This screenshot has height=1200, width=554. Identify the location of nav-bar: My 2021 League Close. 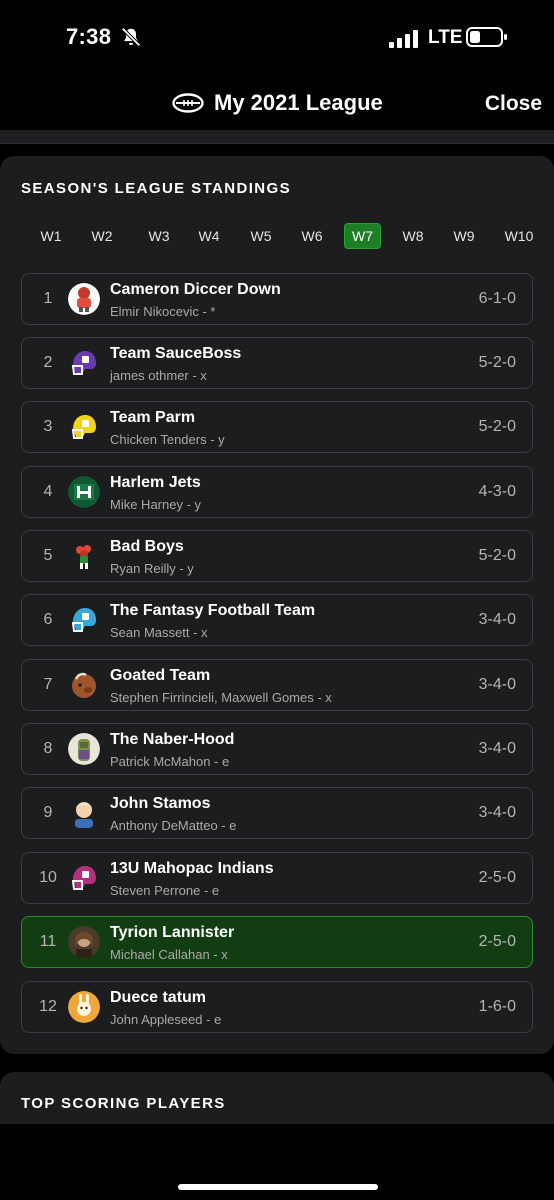
(277, 104).